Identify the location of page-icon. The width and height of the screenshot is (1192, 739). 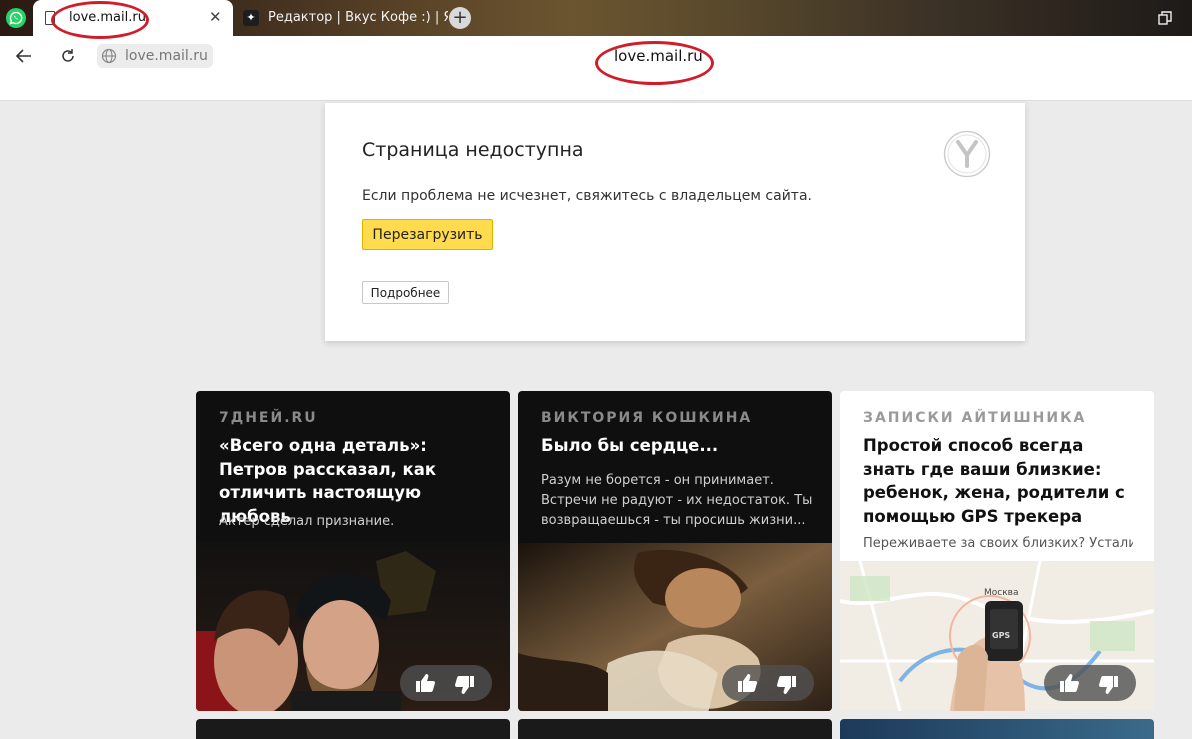
(50, 18).